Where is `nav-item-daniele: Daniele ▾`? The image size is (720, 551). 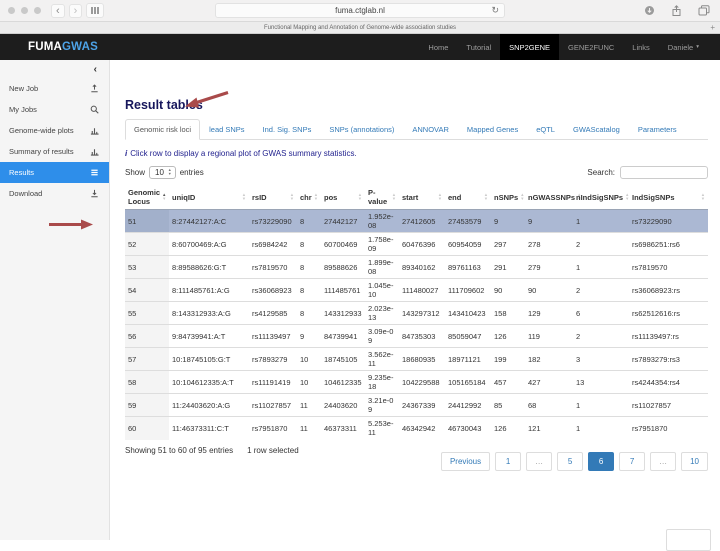 nav-item-daniele: Daniele ▾ is located at coordinates (683, 47).